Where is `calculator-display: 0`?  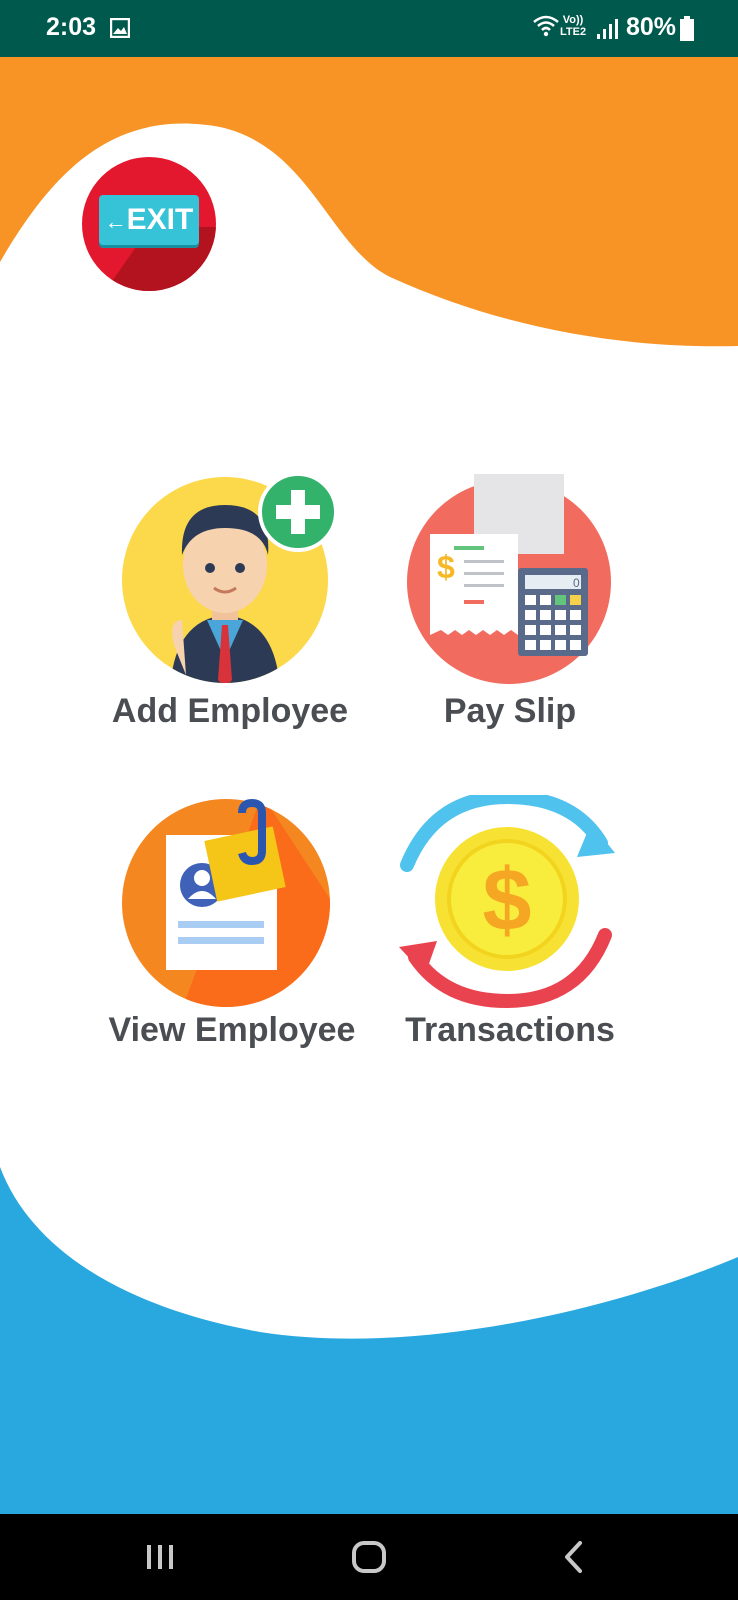 calculator-display: 0 is located at coordinates (576, 583).